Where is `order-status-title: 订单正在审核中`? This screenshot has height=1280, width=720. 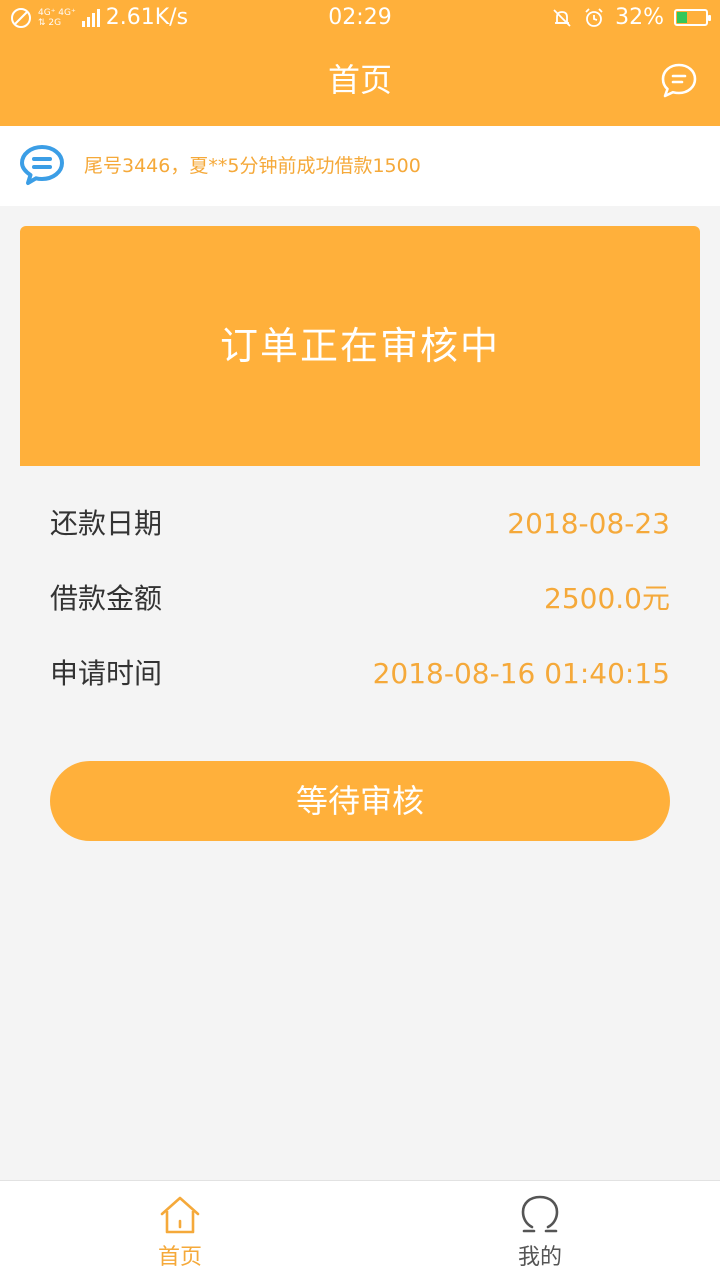
order-status-title: 订单正在审核中 is located at coordinates (359, 346).